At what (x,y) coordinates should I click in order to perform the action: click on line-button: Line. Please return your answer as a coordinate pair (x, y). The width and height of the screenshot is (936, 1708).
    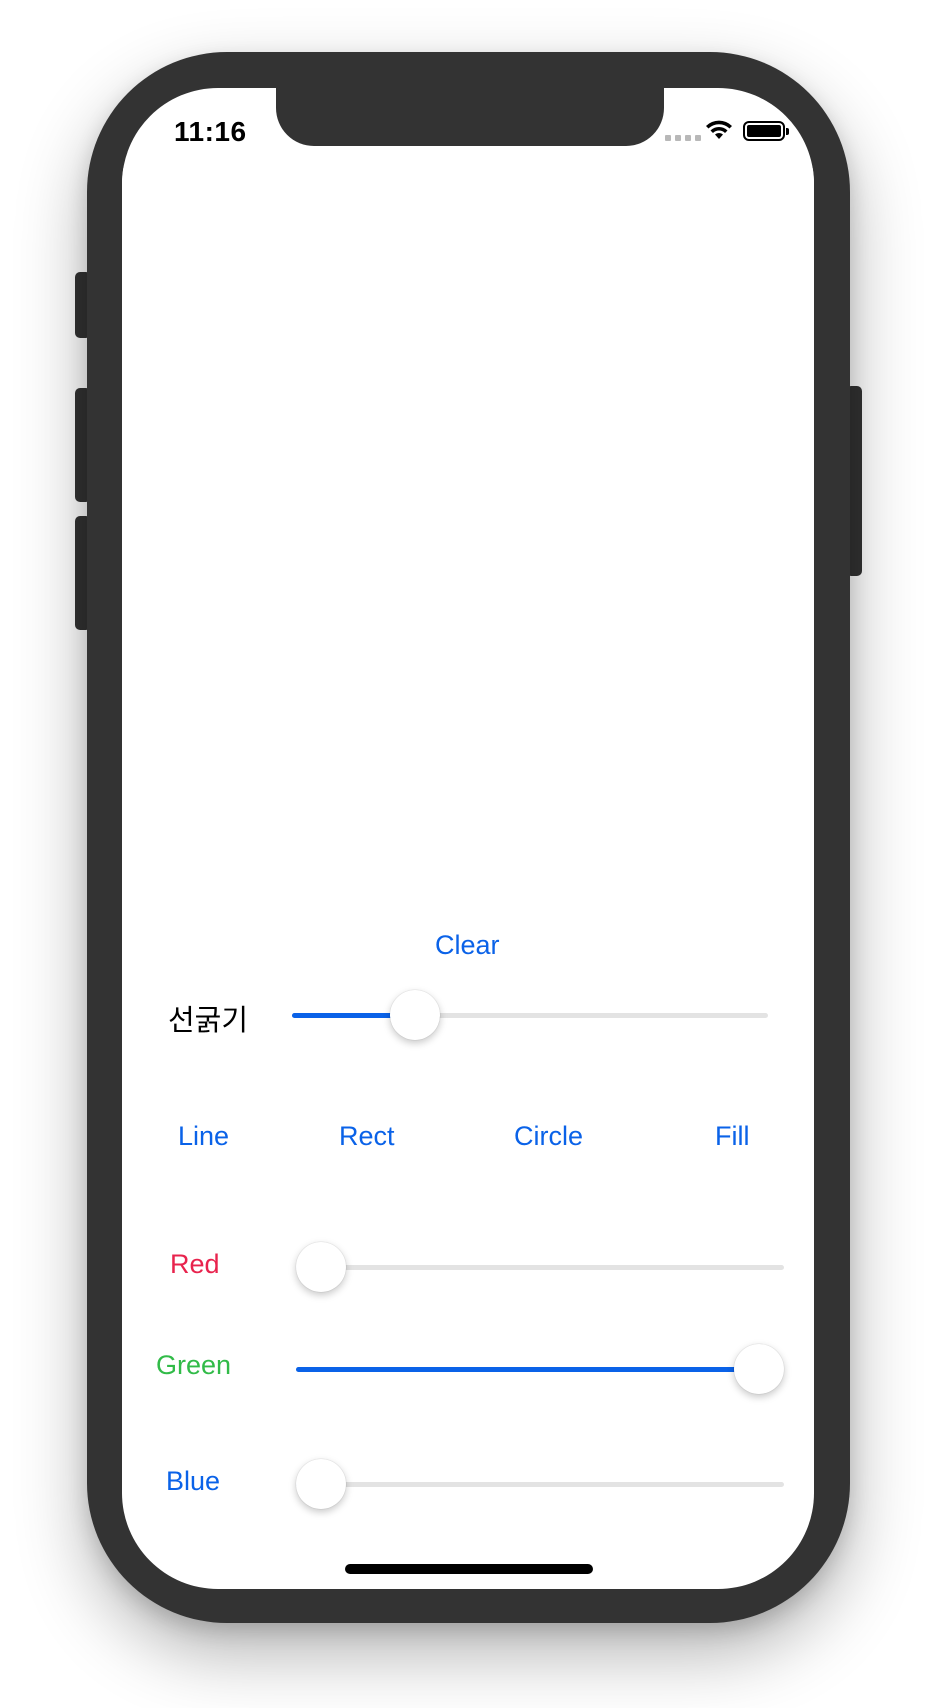
    Looking at the image, I should click on (203, 1136).